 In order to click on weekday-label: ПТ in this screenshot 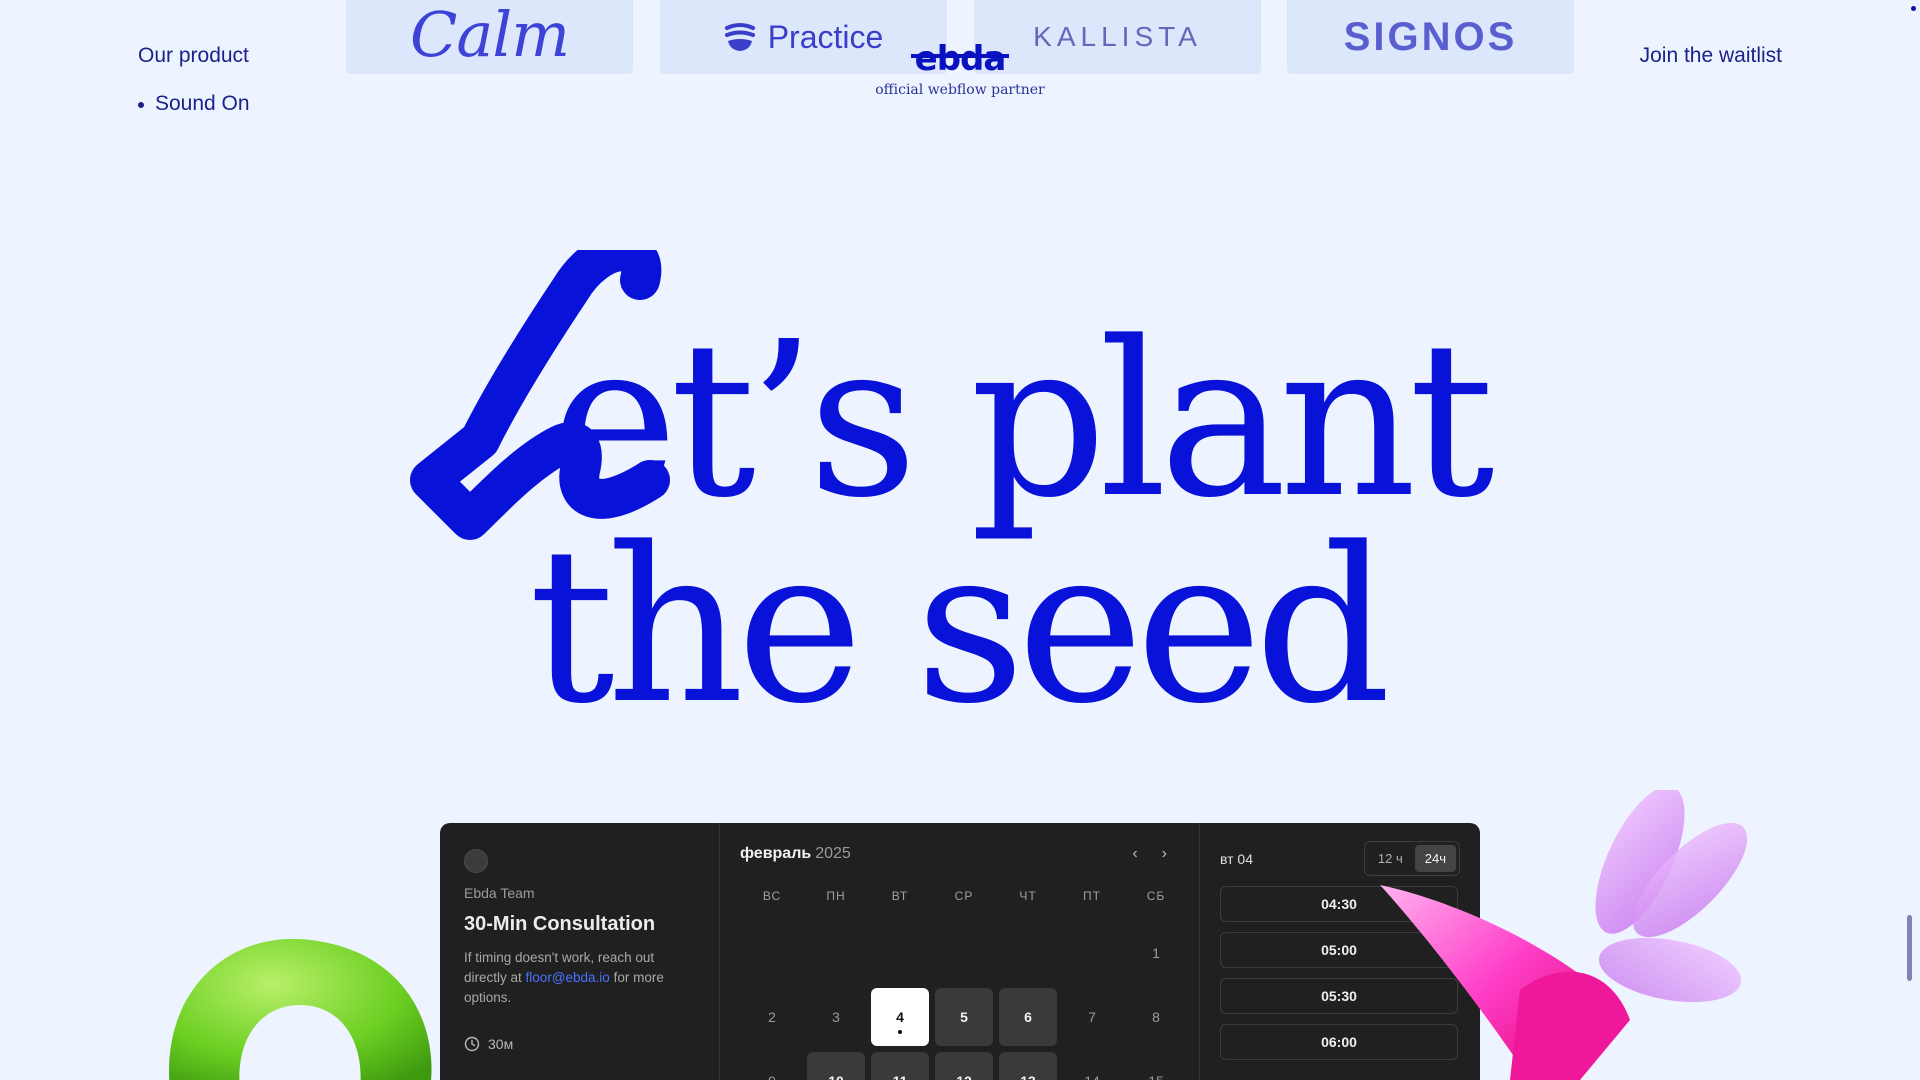, I will do `click(1092, 896)`.